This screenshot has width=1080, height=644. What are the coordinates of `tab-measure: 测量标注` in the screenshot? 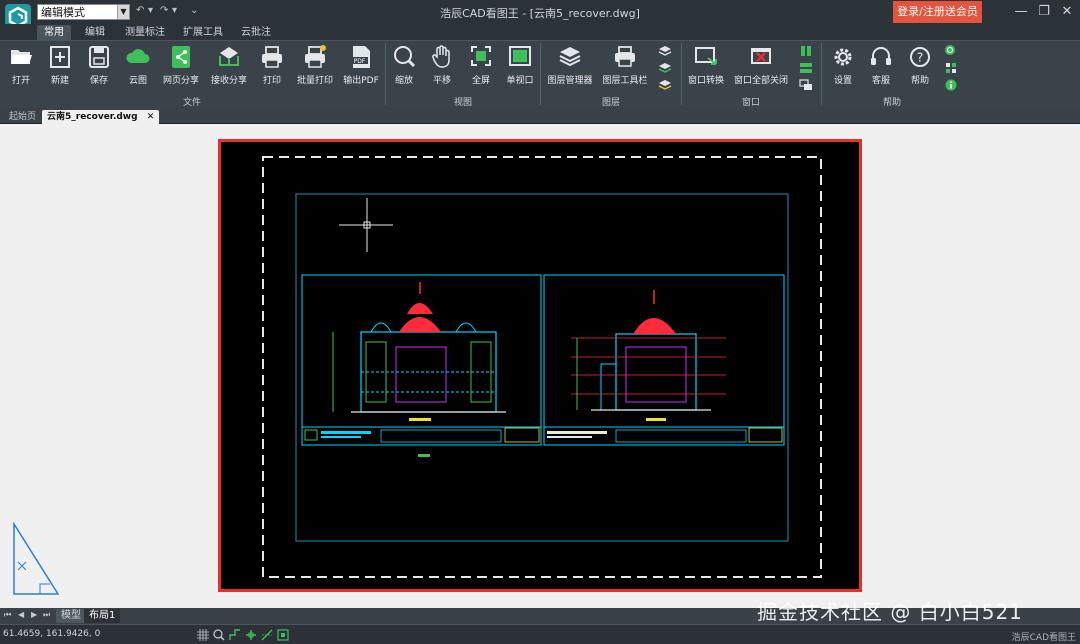 It's located at (145, 32).